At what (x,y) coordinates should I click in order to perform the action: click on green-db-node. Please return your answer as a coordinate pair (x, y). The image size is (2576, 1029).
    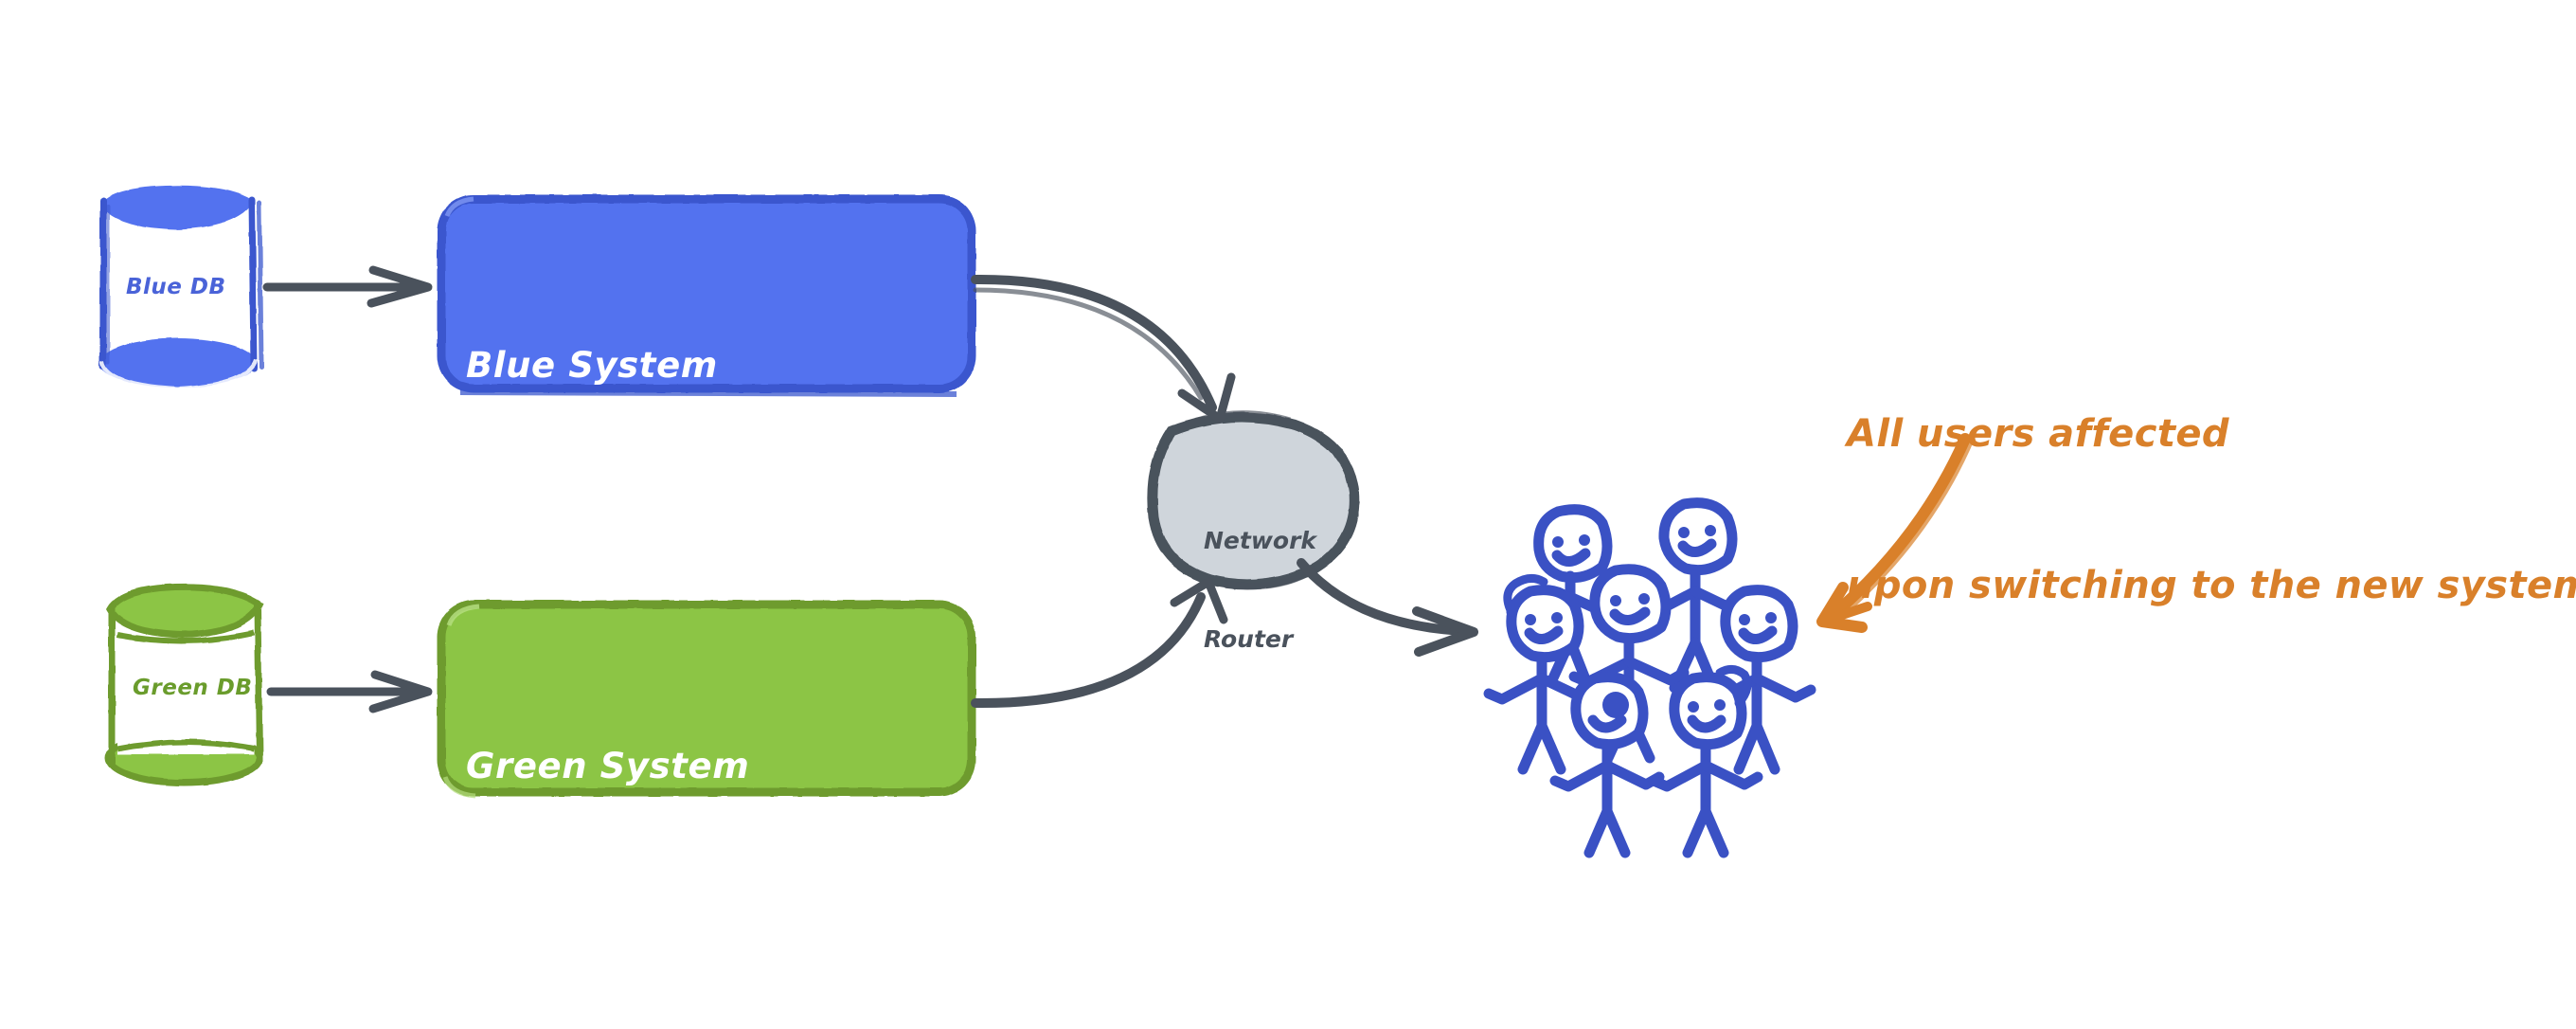
    Looking at the image, I should click on (184, 685).